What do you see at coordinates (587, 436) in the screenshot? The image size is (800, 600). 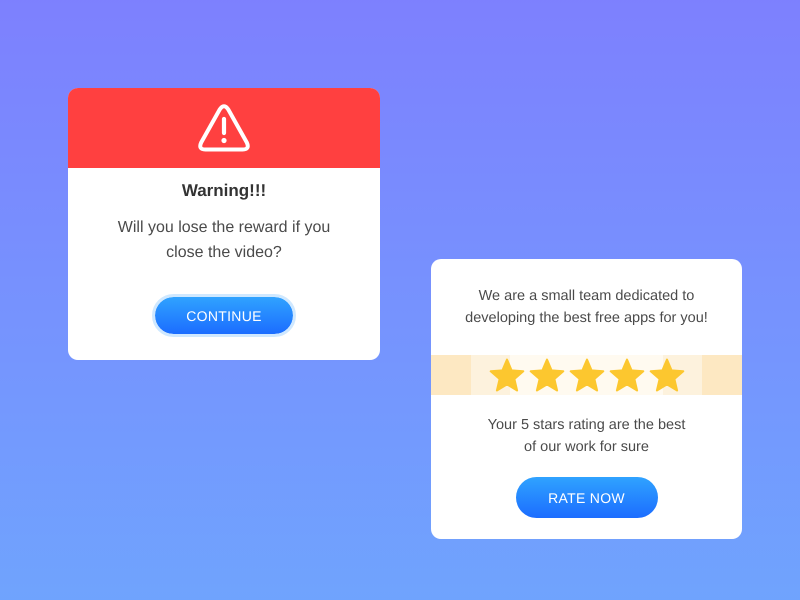 I see `rating-message: Your 5 stars rating are the best of our work for sure` at bounding box center [587, 436].